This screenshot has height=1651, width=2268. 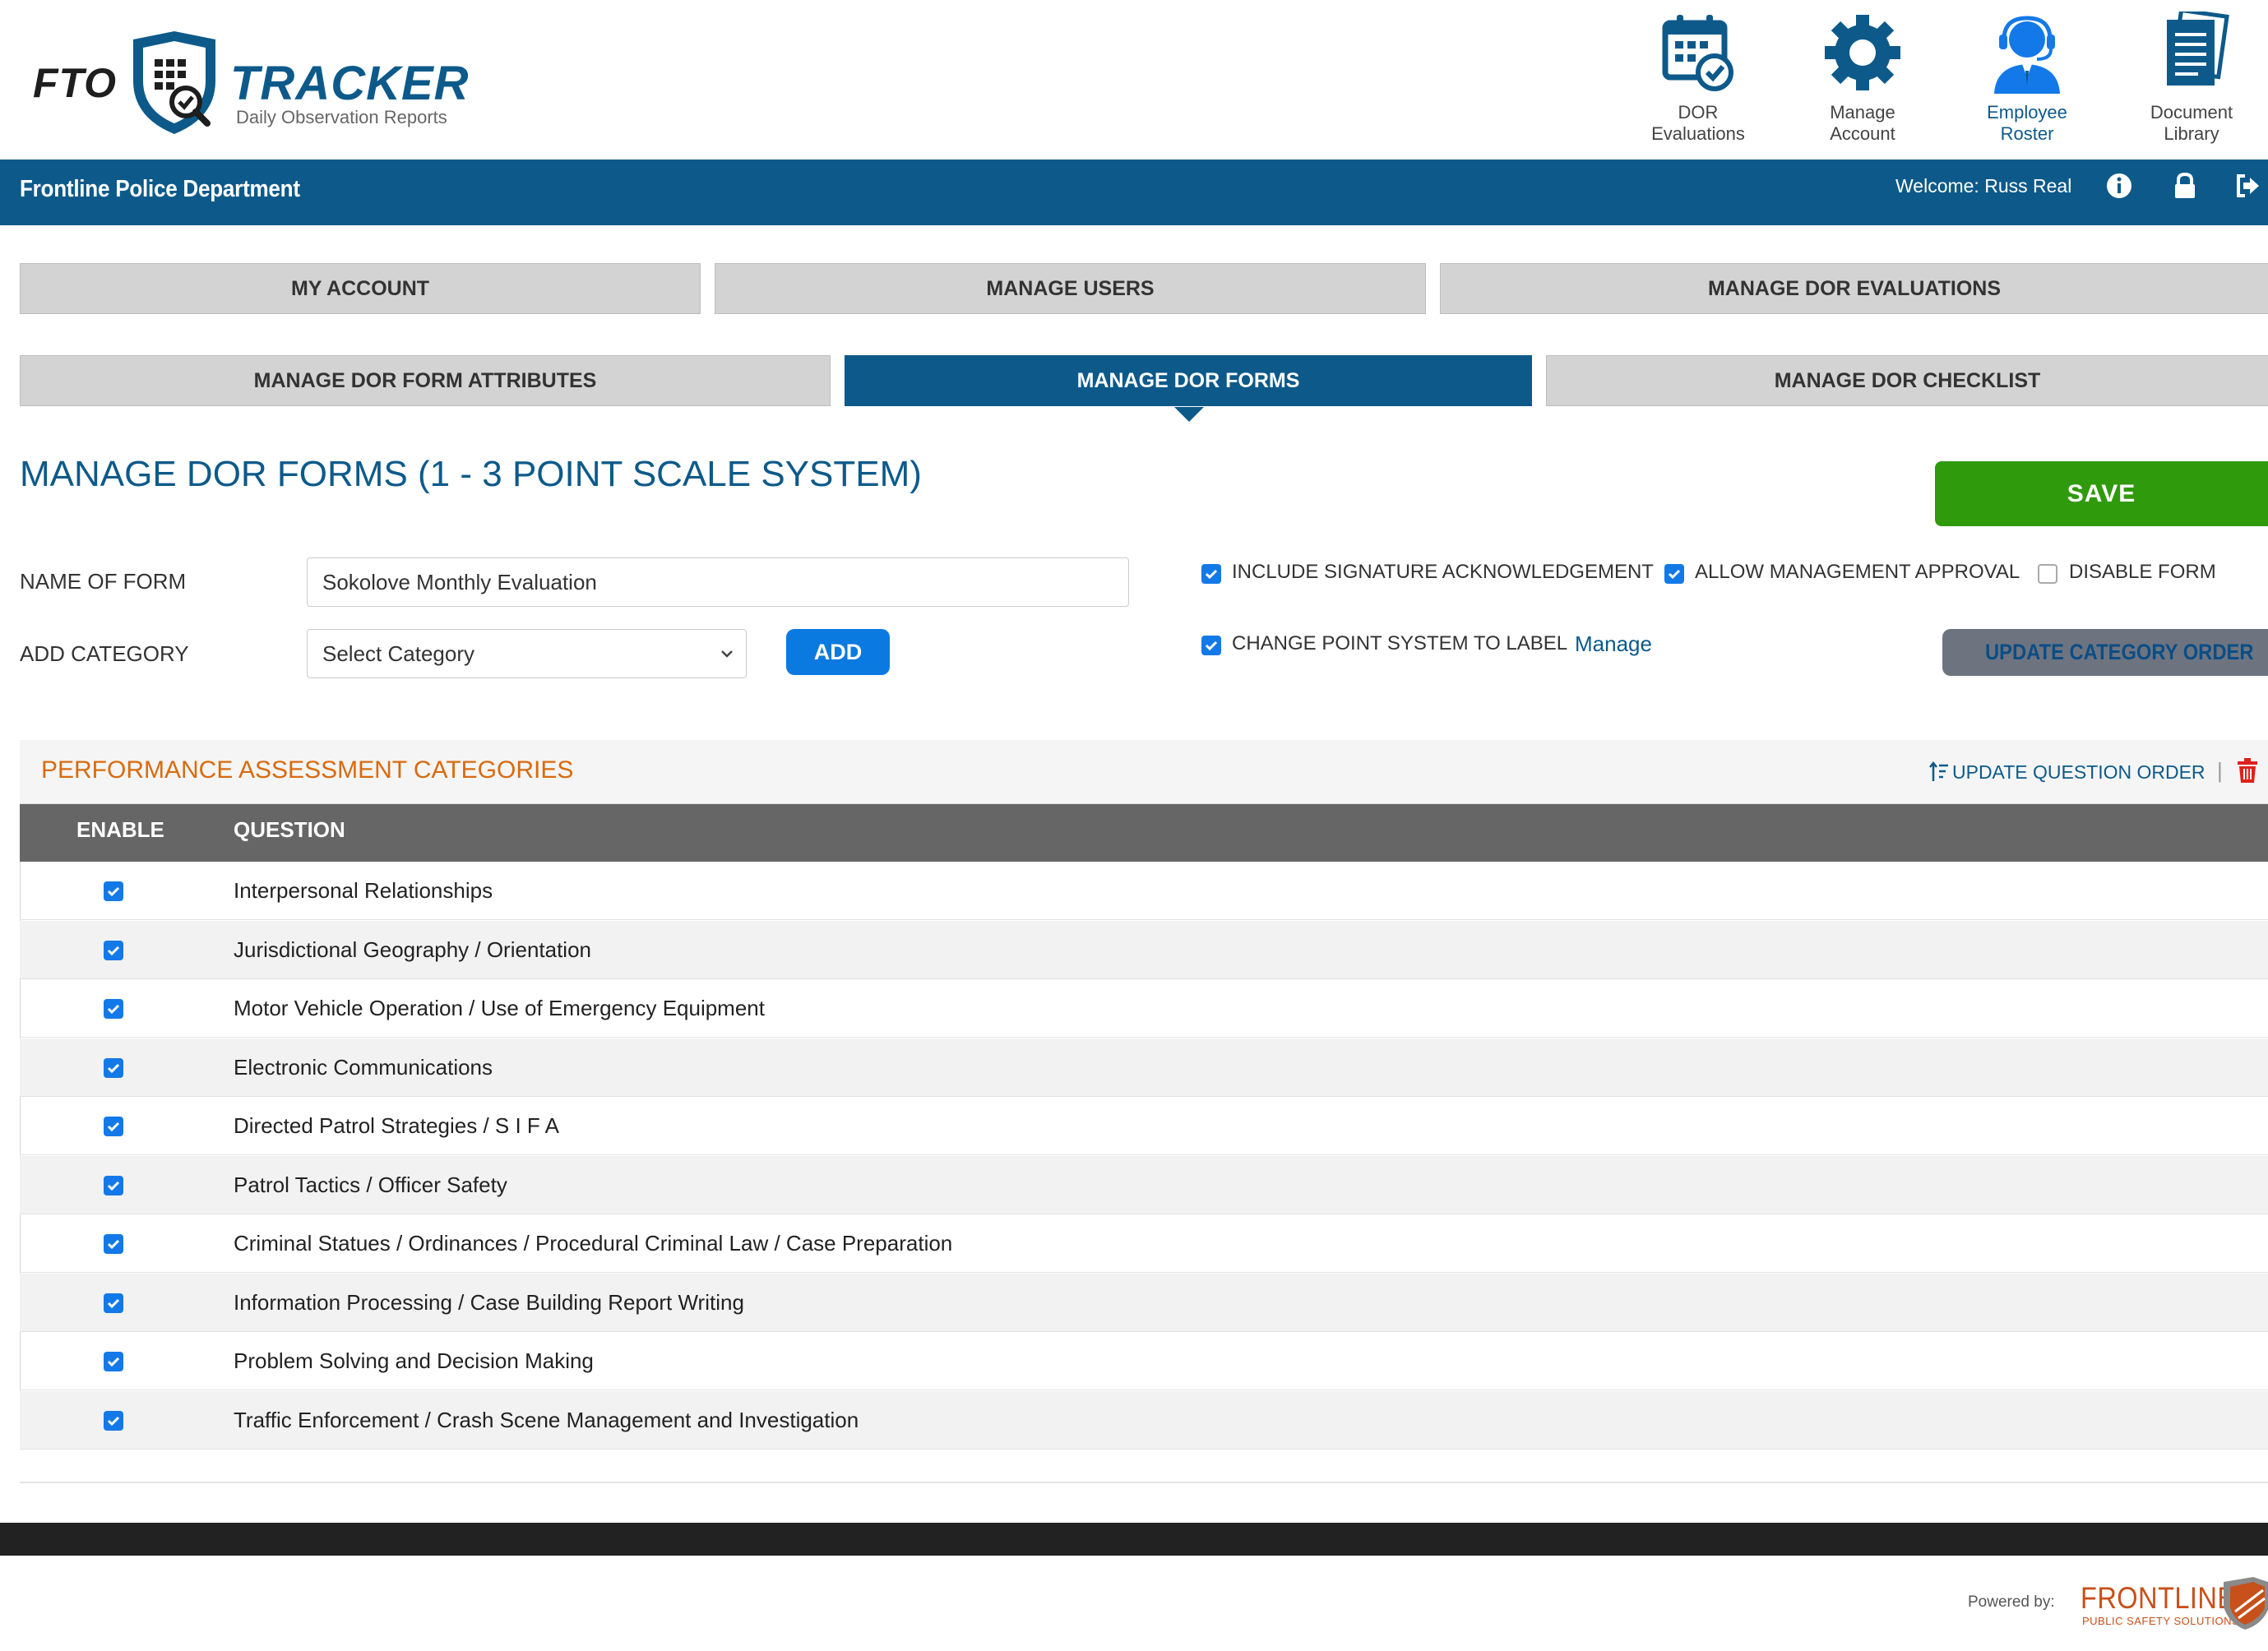 I want to click on gear-icon, so click(x=1862, y=52).